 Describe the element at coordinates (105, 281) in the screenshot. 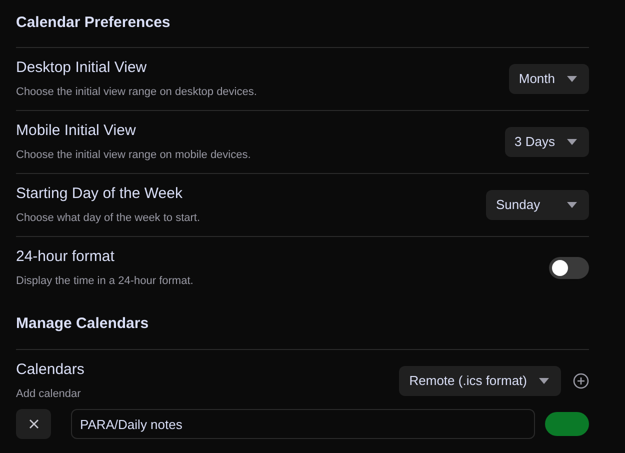

I see `setting-description: Display the time in a 24-hour format.` at that location.